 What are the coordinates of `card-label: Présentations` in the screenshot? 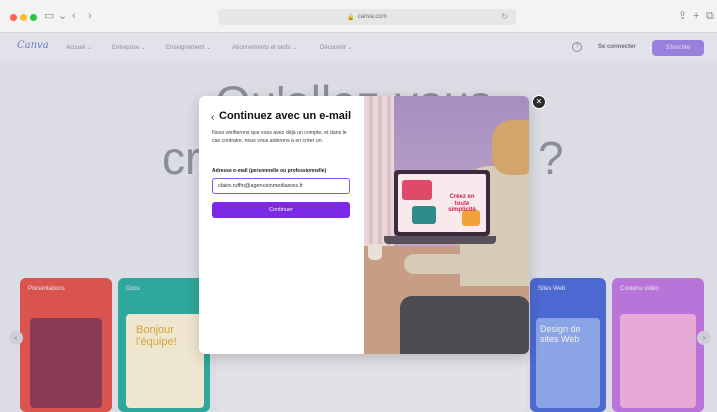 It's located at (46, 289).